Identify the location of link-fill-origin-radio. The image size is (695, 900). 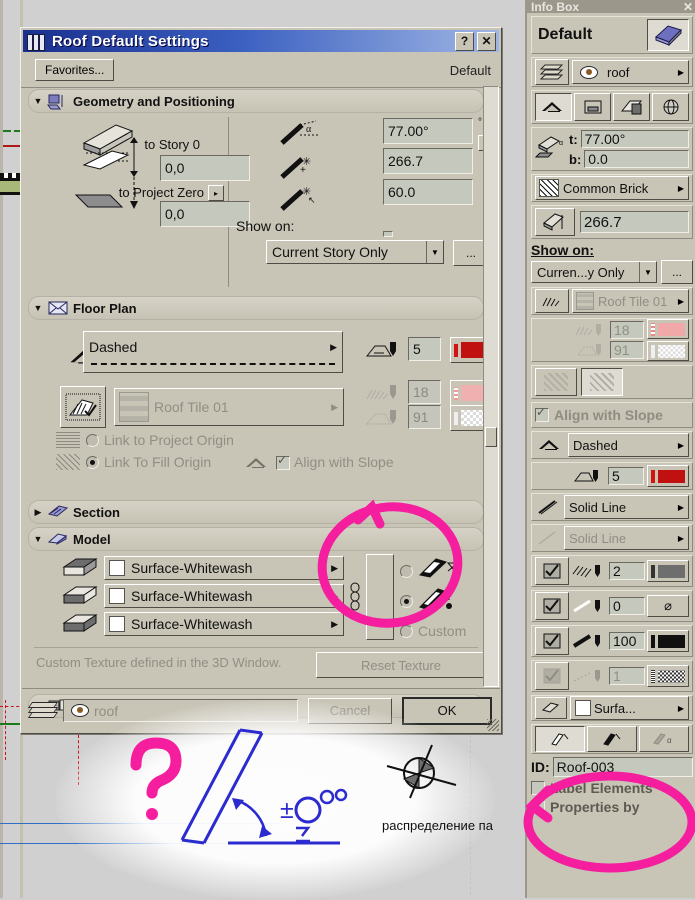
(92, 462).